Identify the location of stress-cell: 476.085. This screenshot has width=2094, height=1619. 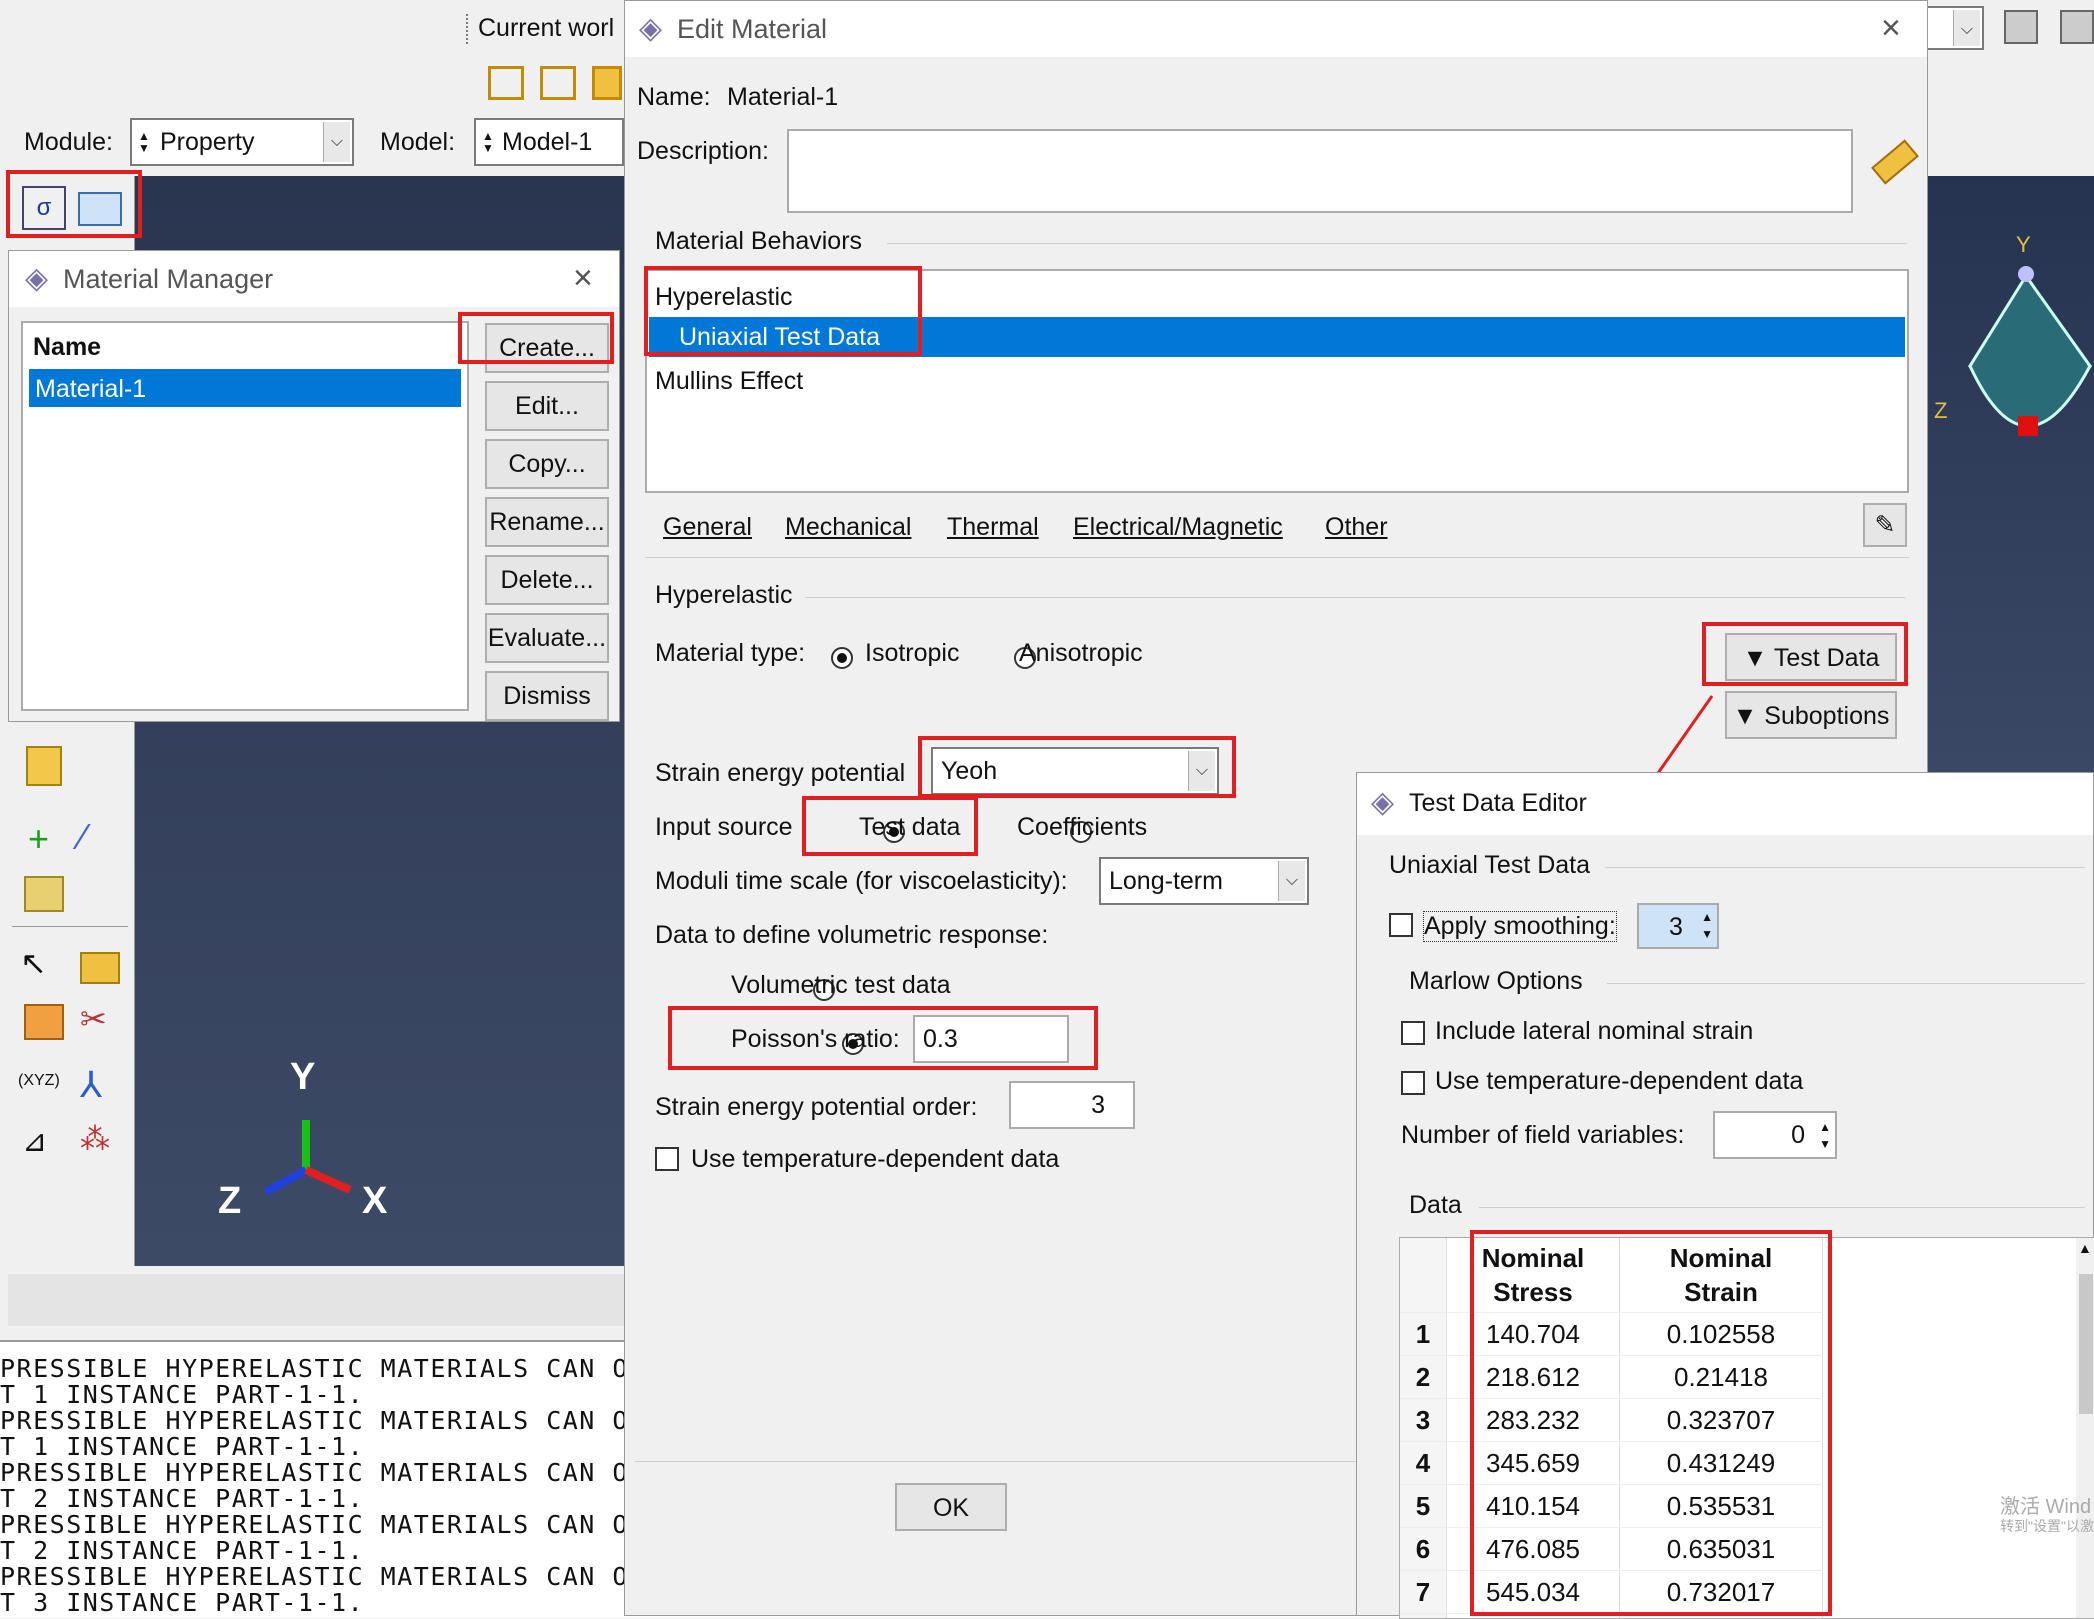
(1533, 1549).